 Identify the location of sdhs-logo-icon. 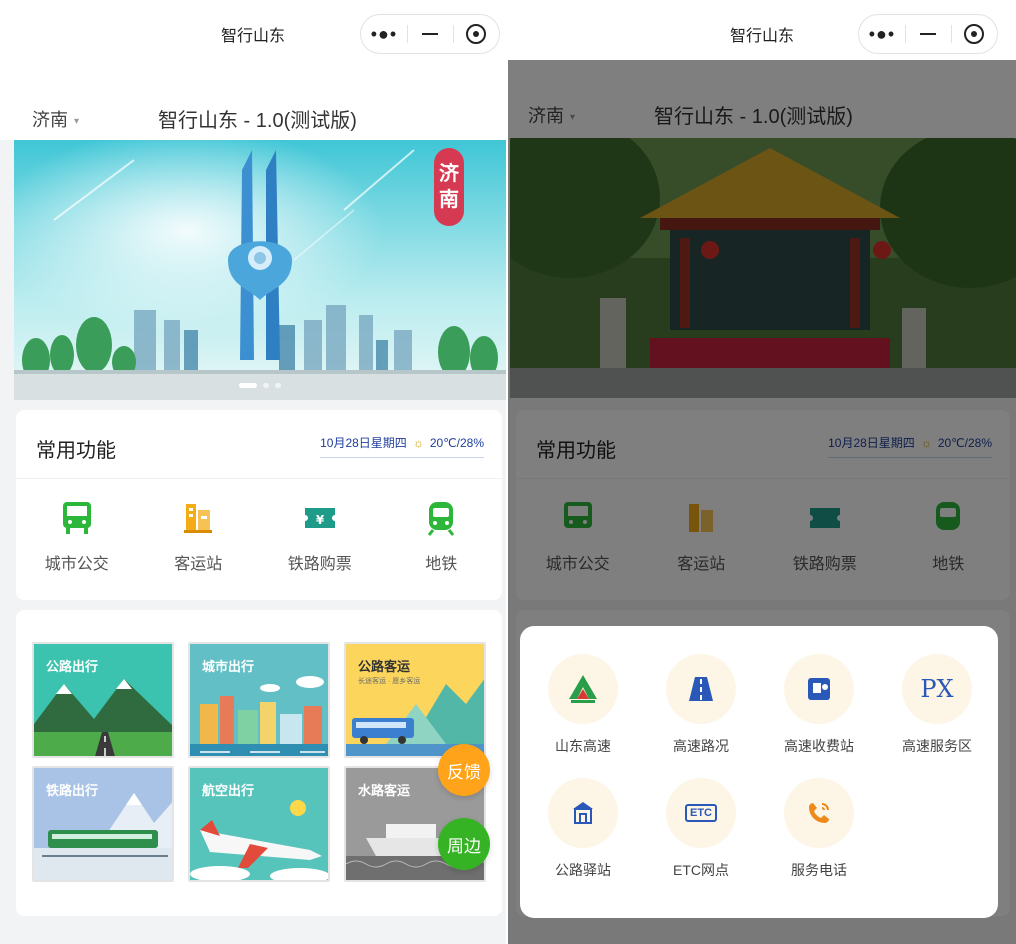
(583, 689).